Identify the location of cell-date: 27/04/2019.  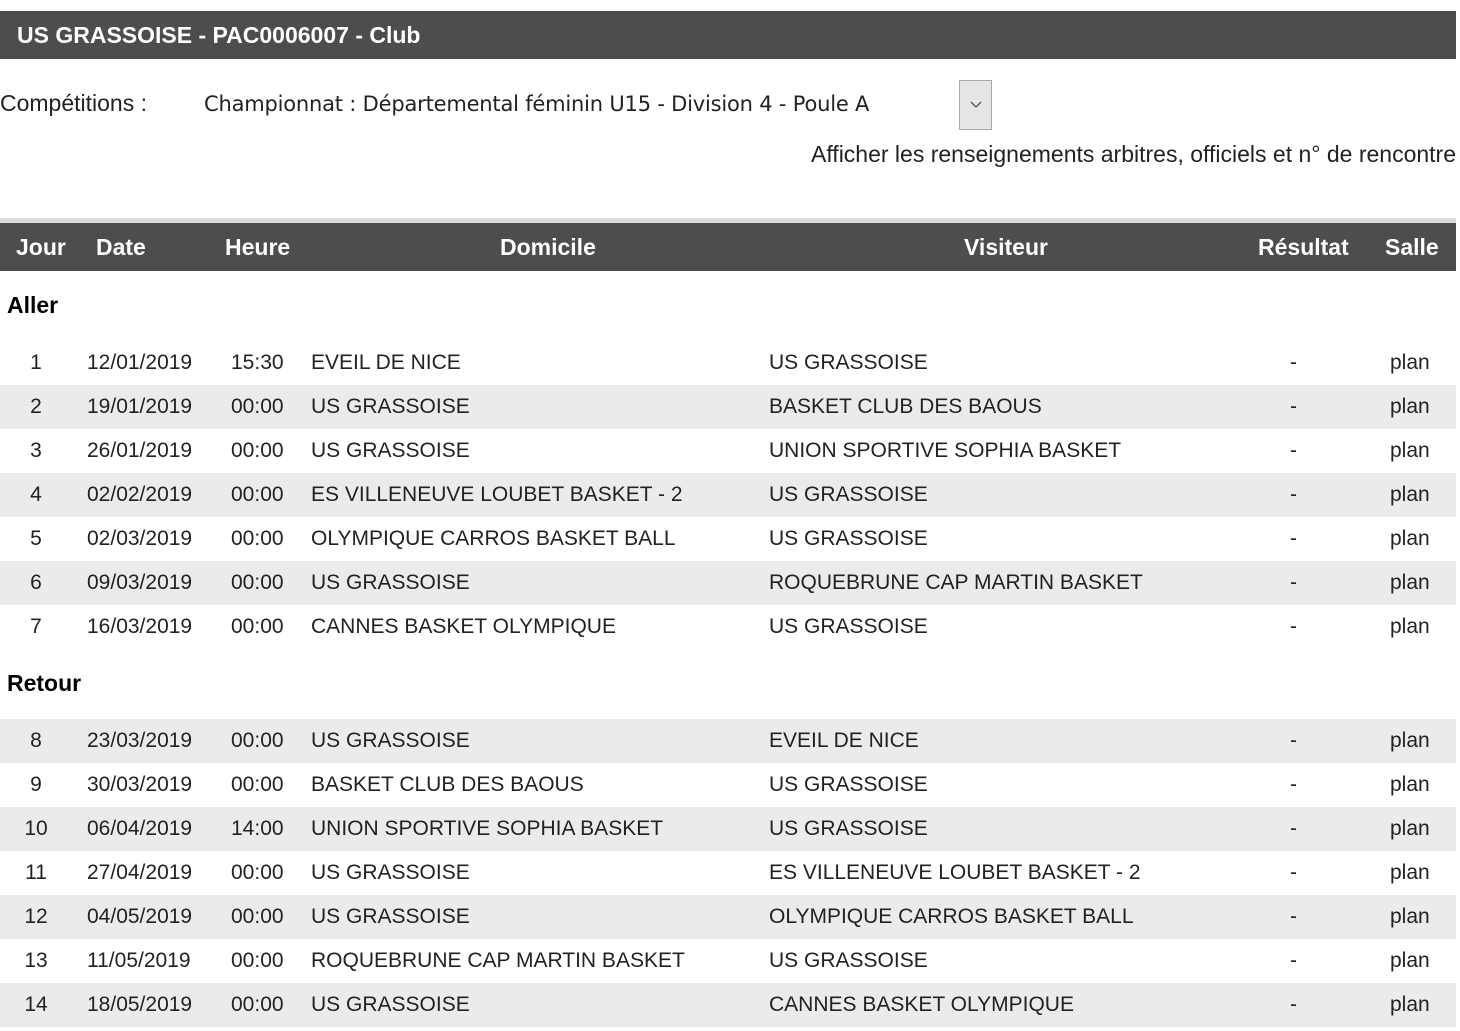
(140, 872).